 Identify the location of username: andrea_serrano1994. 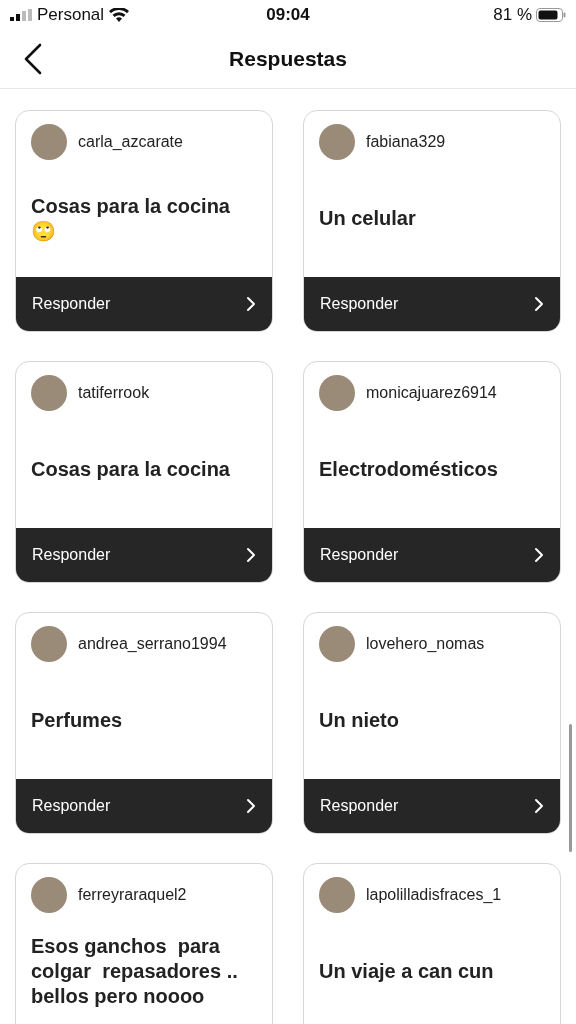
(152, 644).